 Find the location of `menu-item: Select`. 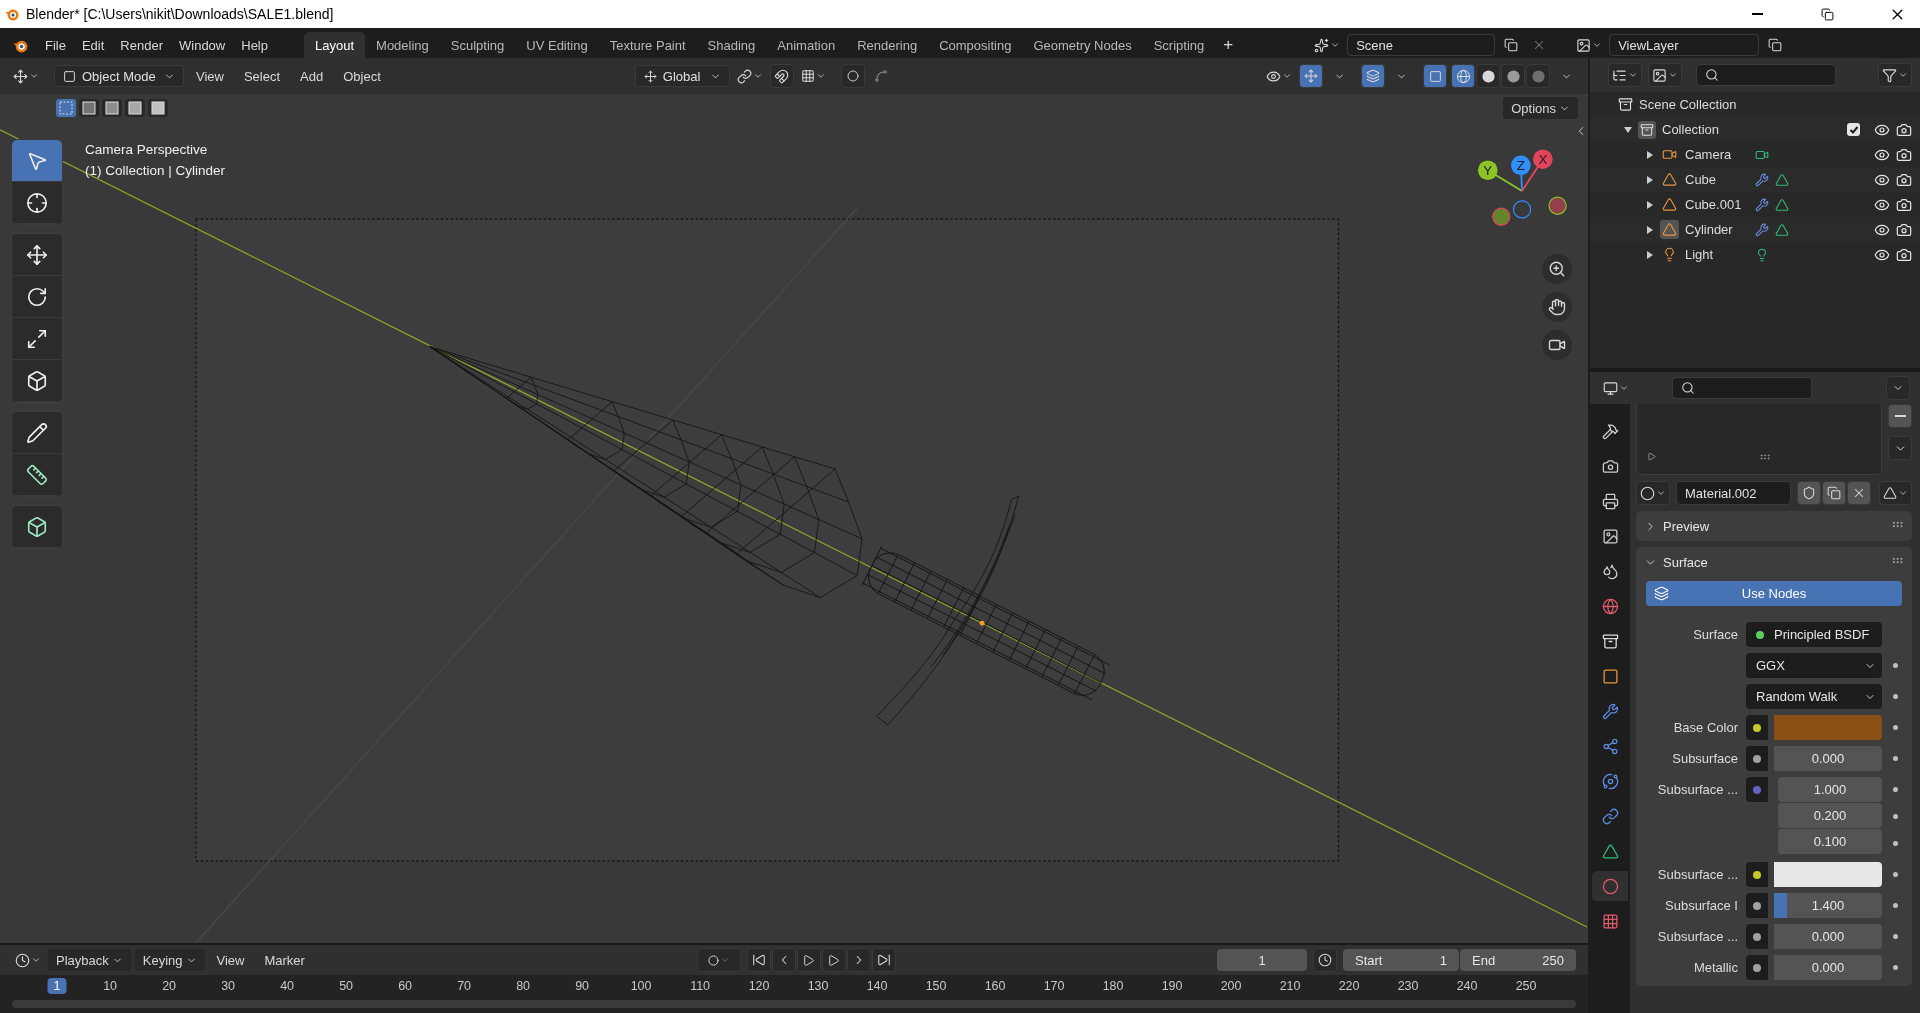

menu-item: Select is located at coordinates (262, 76).